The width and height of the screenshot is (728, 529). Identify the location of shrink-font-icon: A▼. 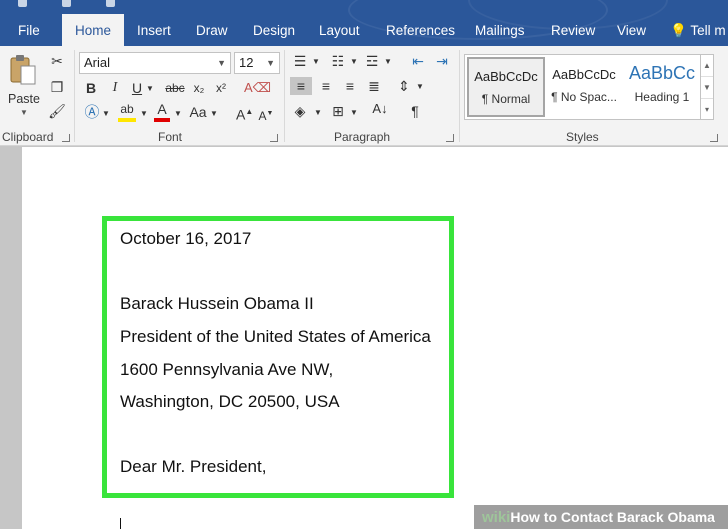
(266, 115).